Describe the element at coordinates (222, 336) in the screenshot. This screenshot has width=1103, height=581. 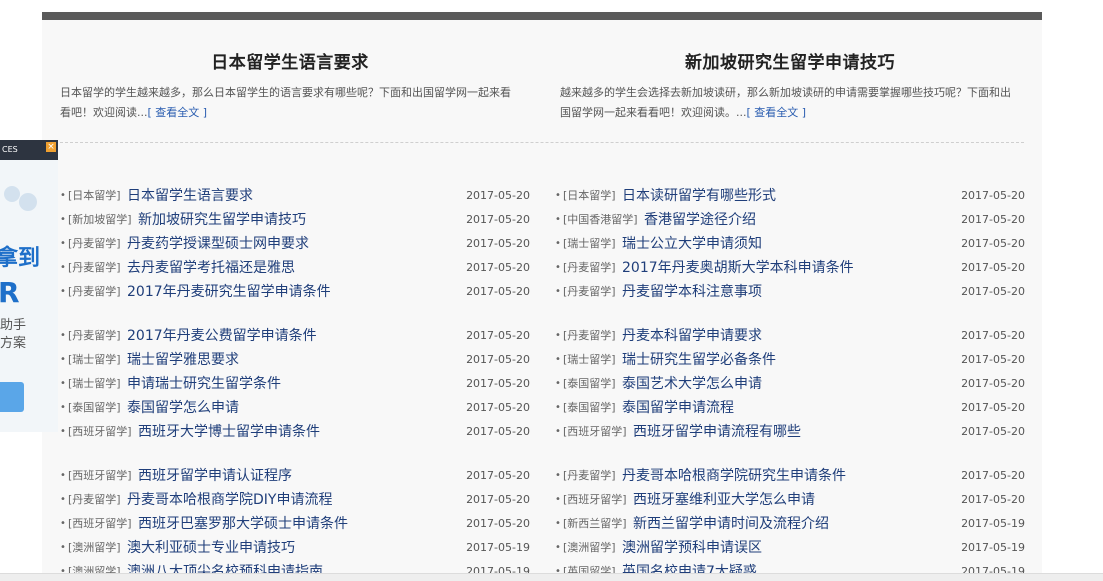
I see `article-link: 2017年丹麦公费留学申请条件` at that location.